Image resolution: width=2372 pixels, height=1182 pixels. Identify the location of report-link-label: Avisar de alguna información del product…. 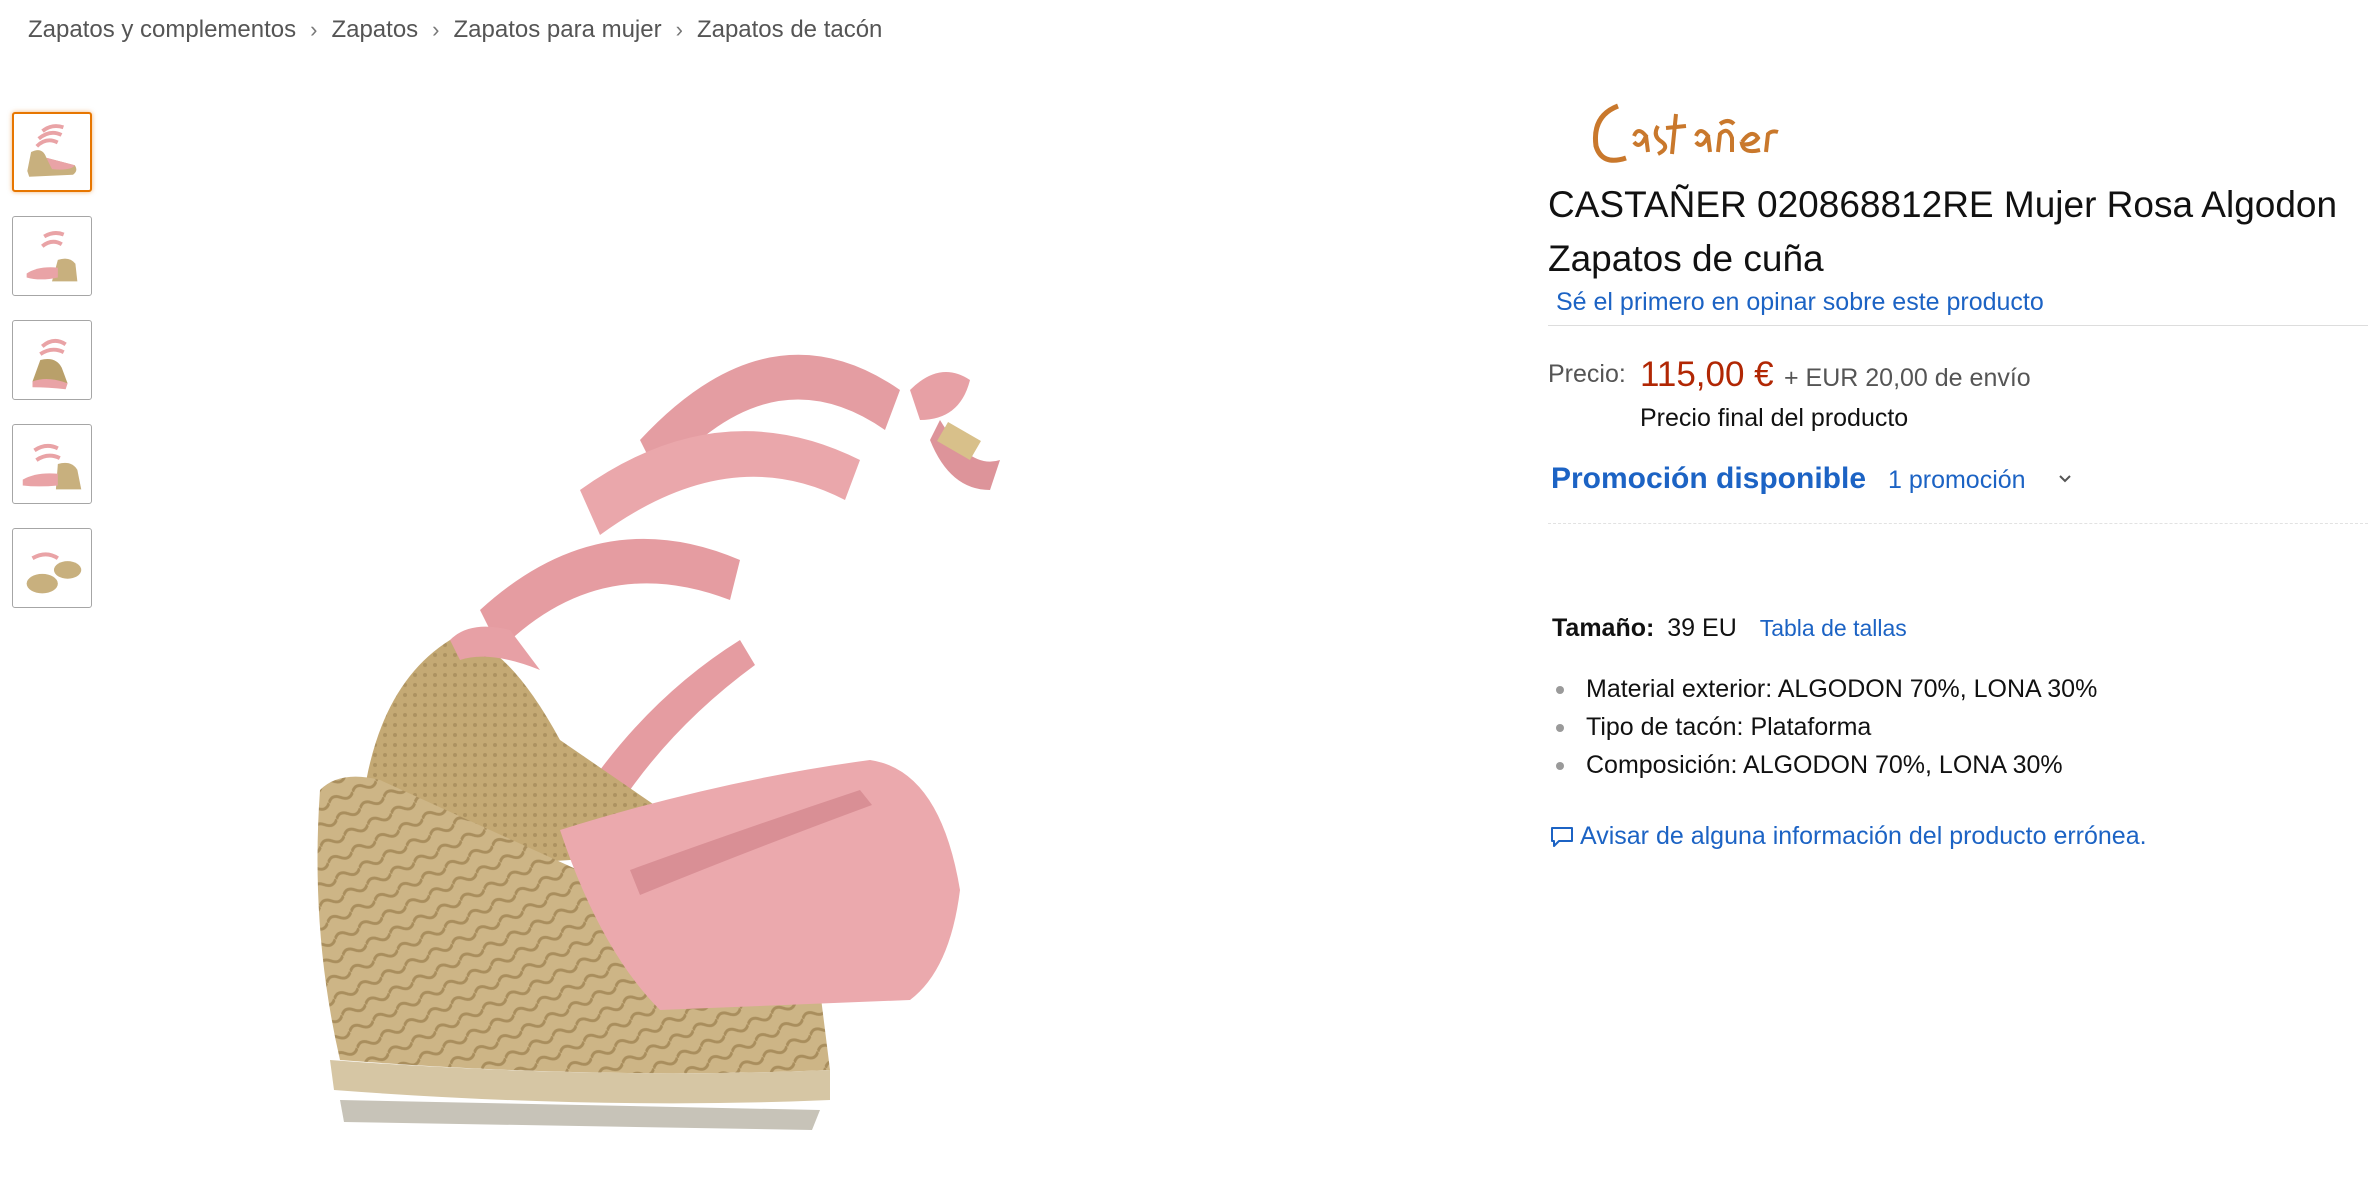
(1863, 836).